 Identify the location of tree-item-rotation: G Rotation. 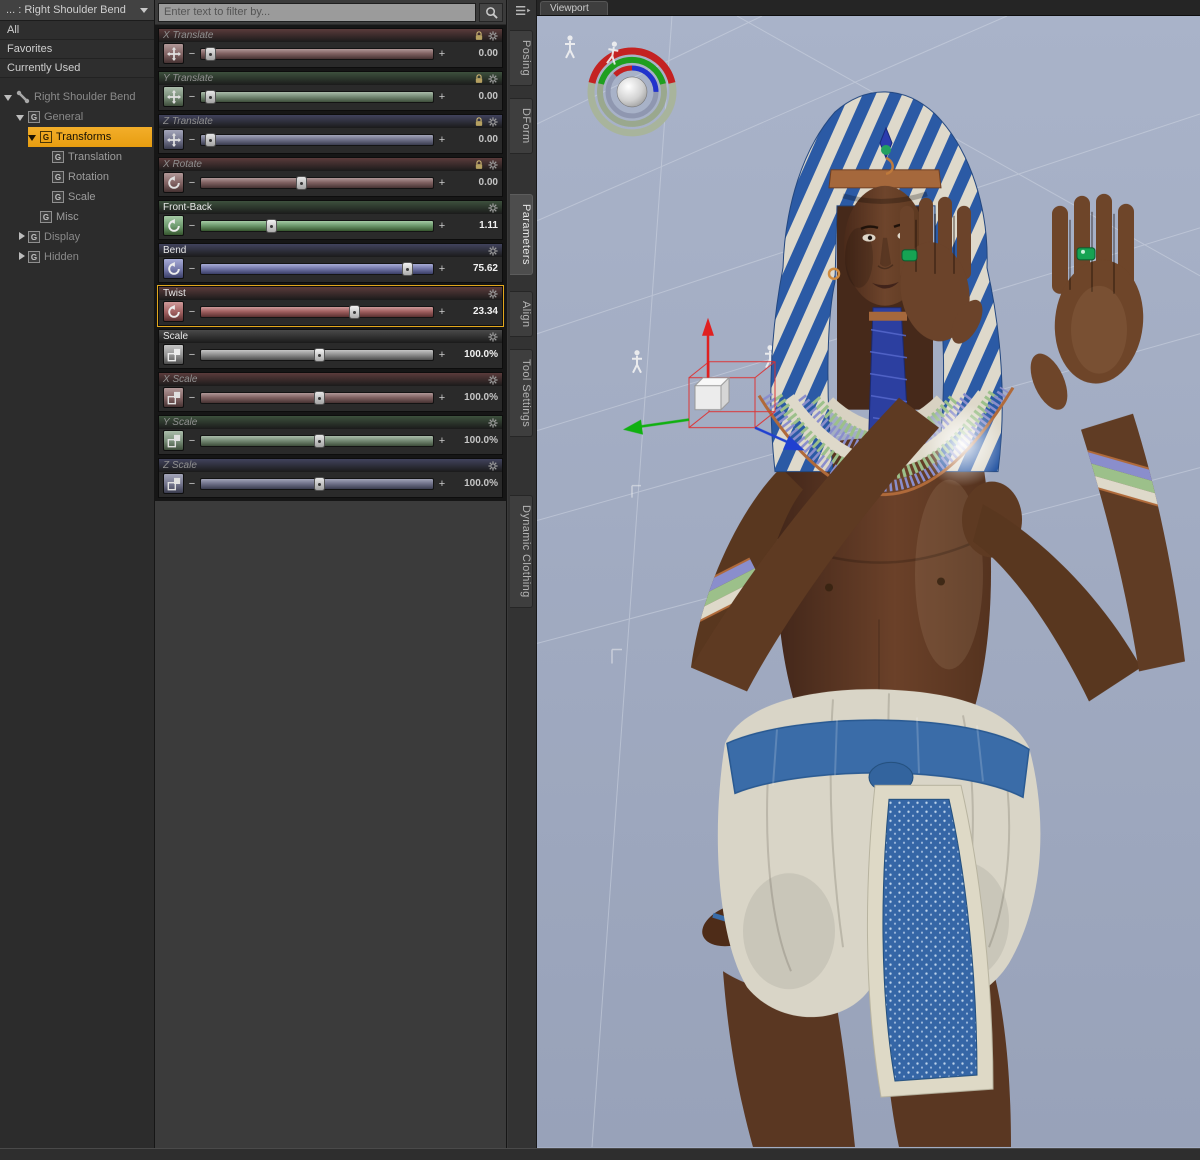
(96, 177).